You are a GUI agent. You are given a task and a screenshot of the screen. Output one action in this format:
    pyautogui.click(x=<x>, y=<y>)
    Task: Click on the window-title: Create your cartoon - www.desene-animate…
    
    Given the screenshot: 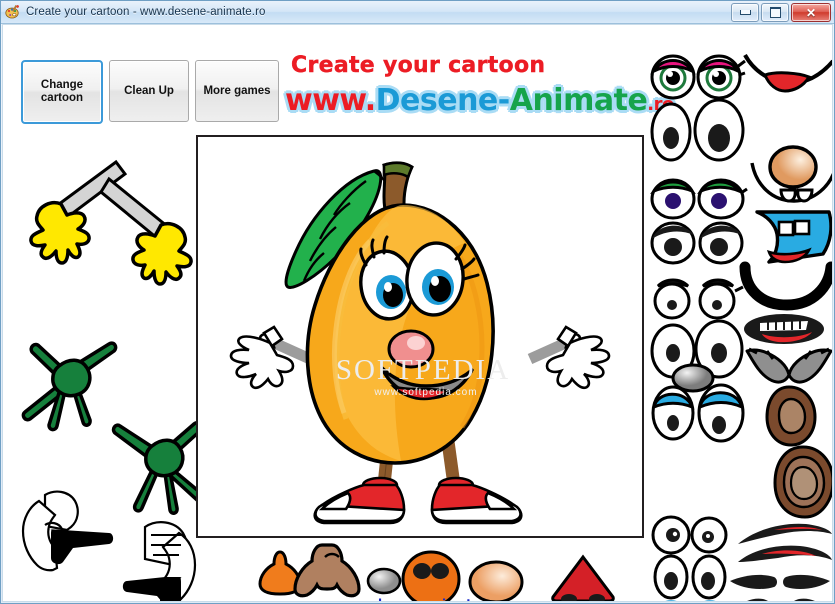 What is the action you would take?
    pyautogui.click(x=146, y=12)
    